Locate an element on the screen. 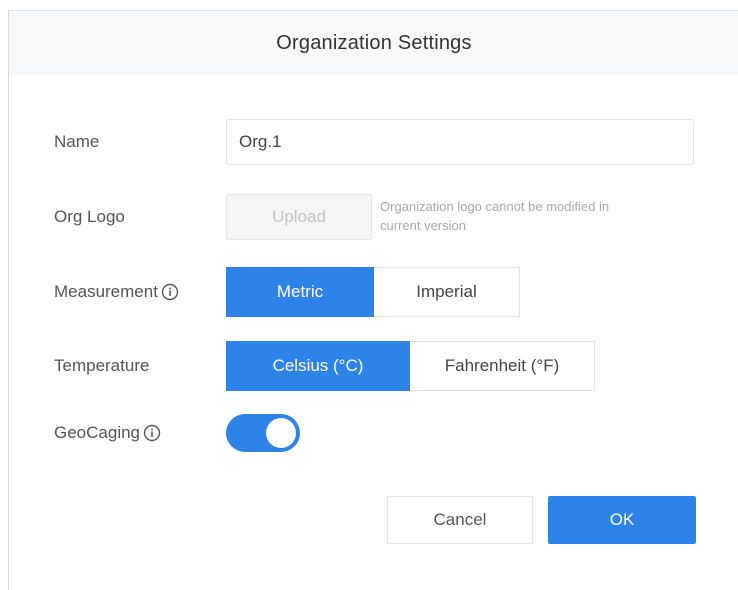  geocaging-toggle is located at coordinates (263, 433).